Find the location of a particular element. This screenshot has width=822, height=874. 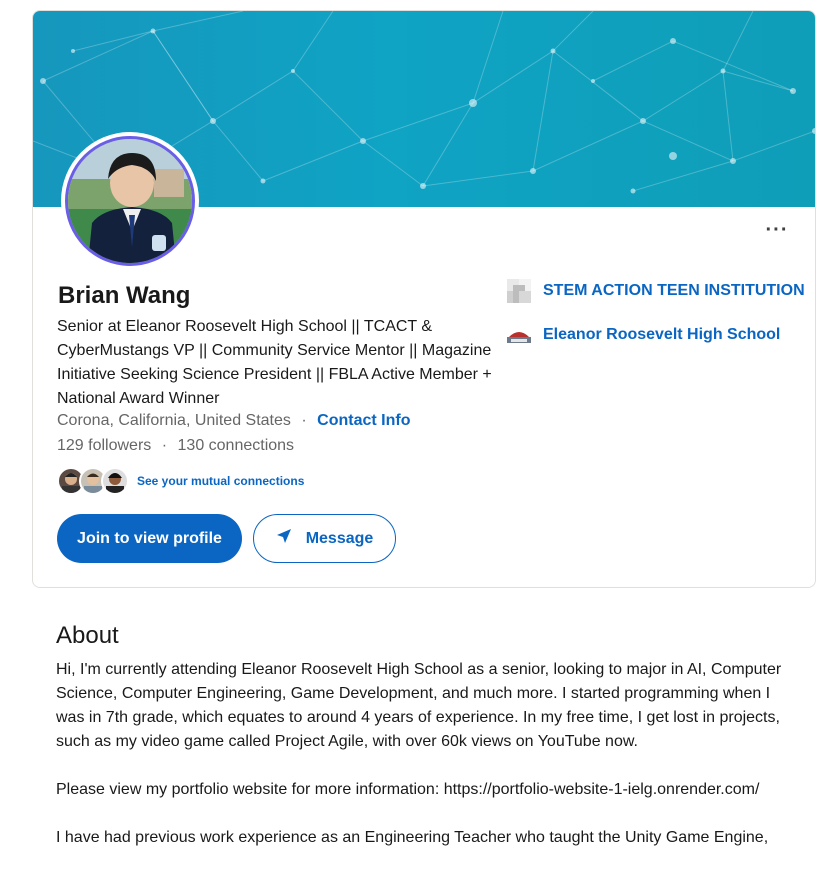

message-button: Message is located at coordinates (324, 538).